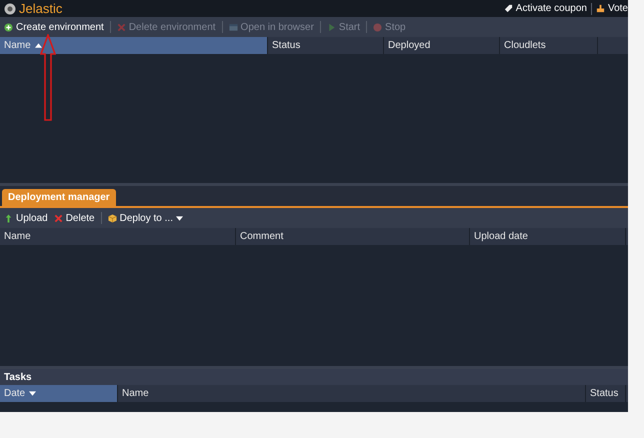  What do you see at coordinates (331, 27) in the screenshot?
I see `play-icon` at bounding box center [331, 27].